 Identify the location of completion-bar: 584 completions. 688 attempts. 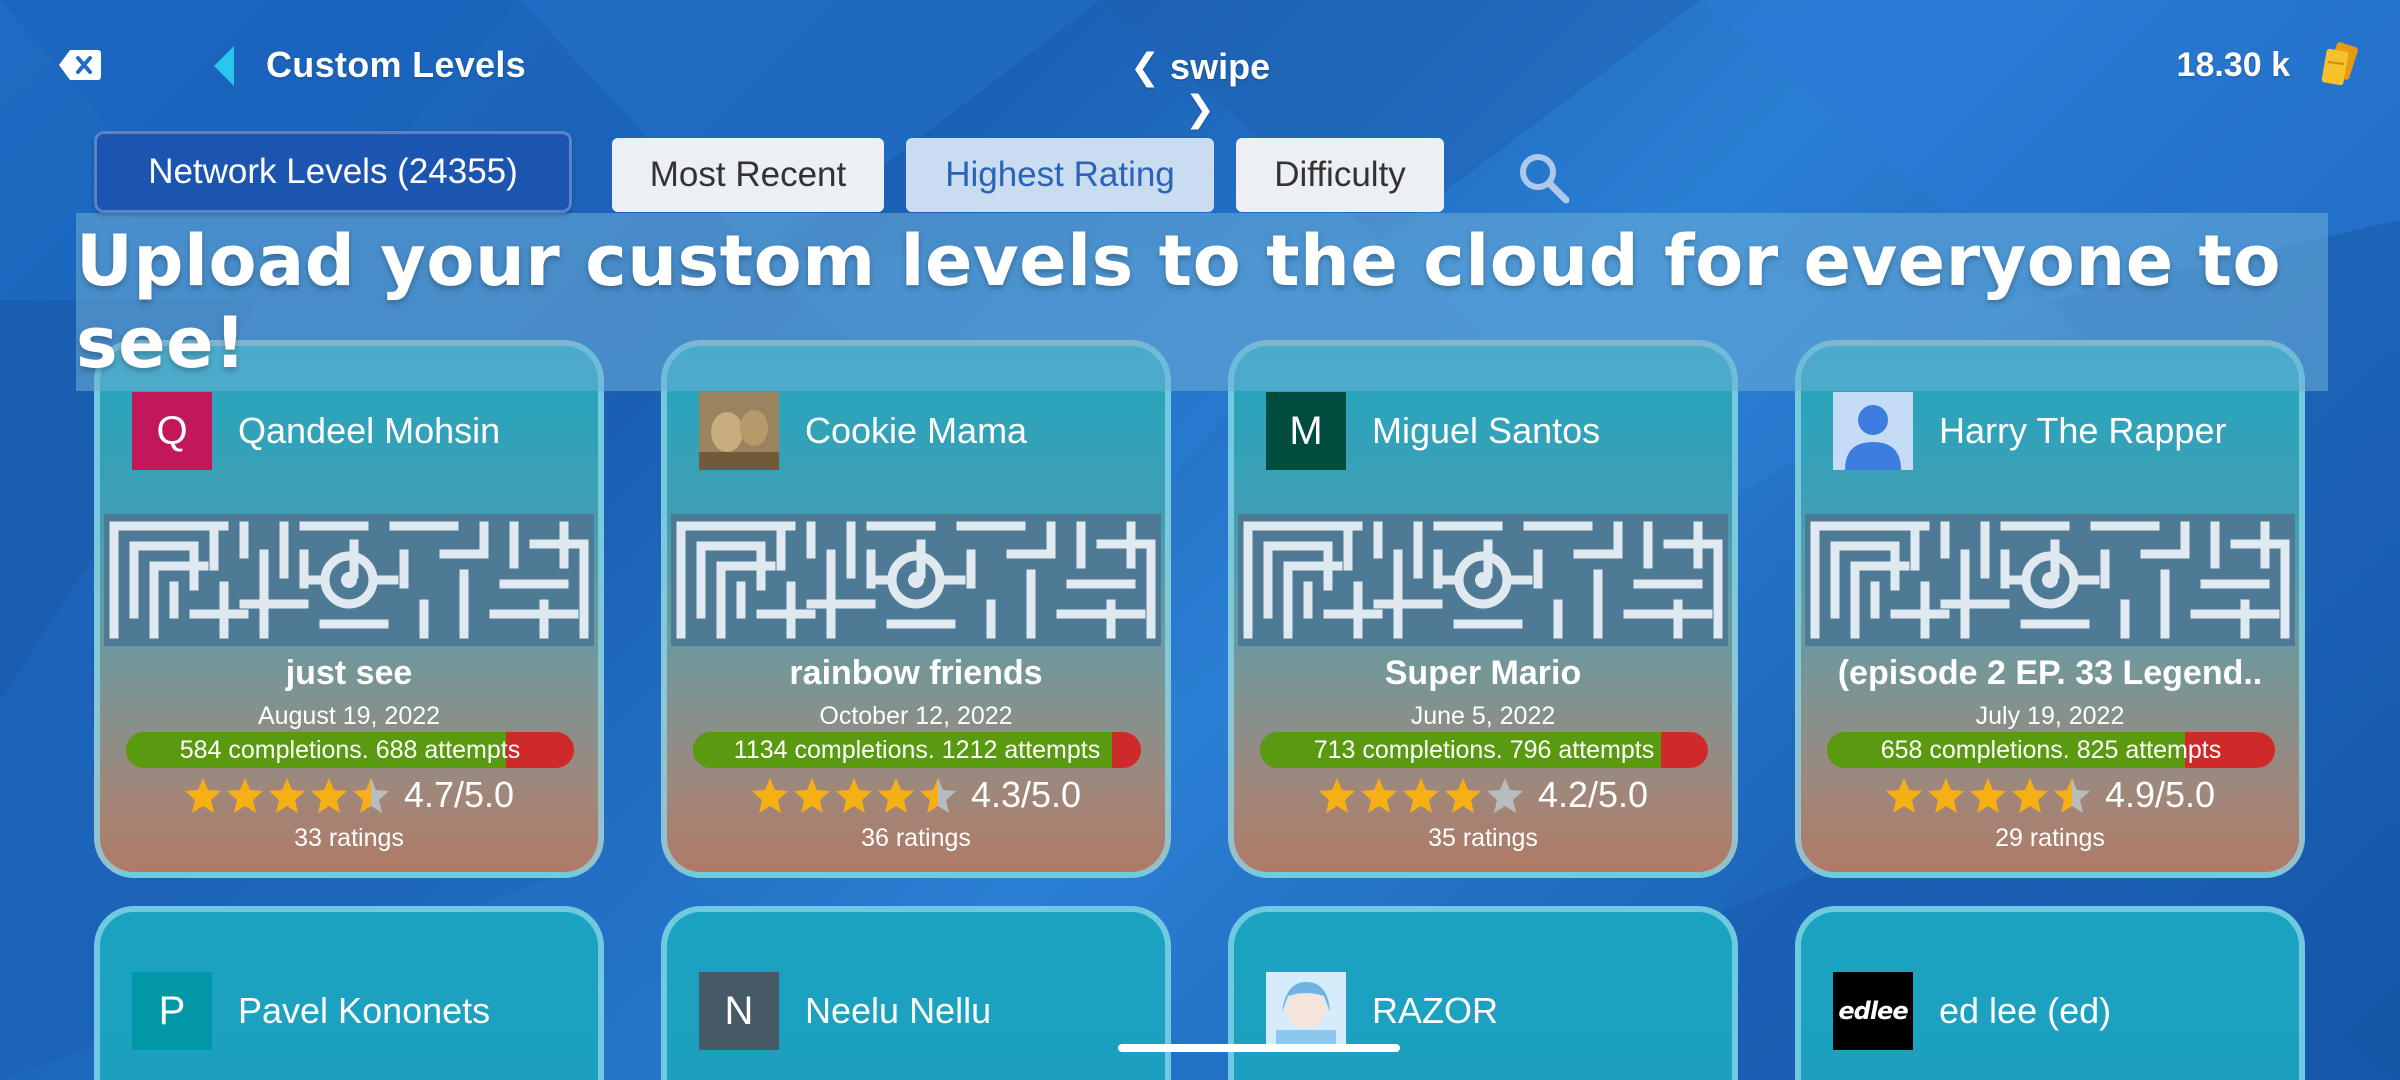
(350, 750).